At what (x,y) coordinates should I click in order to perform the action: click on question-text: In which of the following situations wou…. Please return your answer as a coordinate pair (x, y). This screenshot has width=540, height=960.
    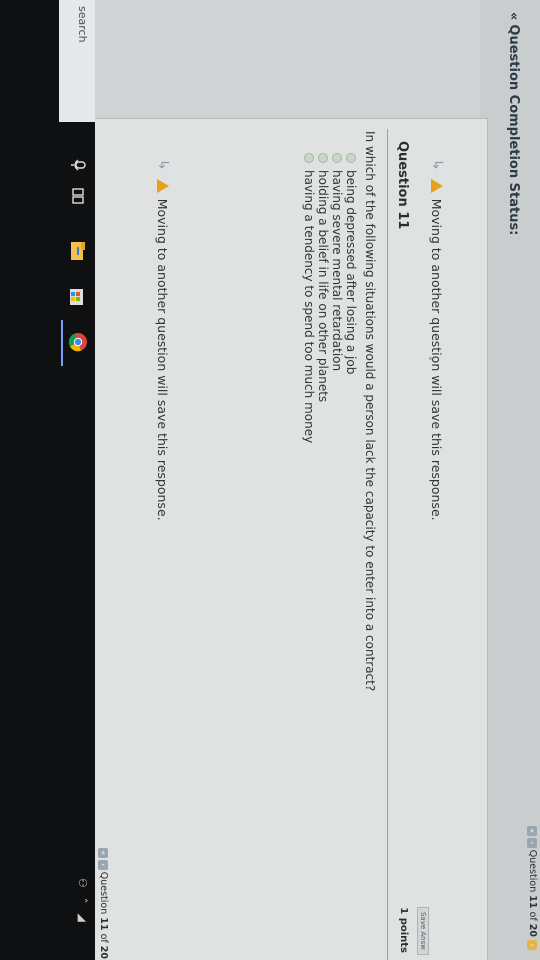
    Looking at the image, I should click on (370, 411).